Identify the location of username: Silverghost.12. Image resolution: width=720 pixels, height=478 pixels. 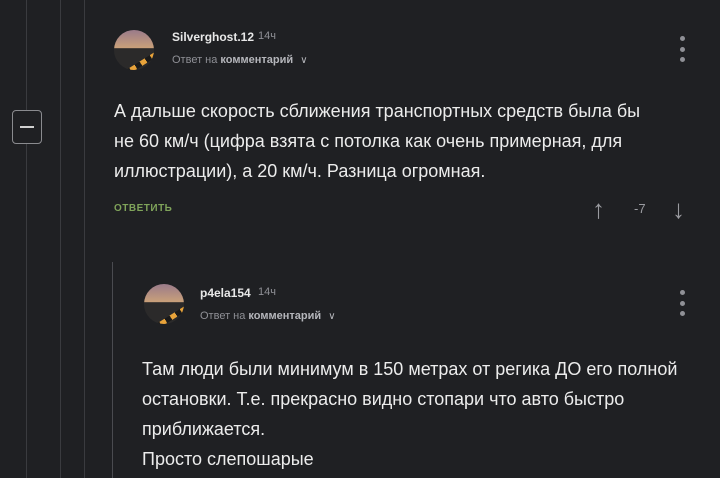
(213, 37).